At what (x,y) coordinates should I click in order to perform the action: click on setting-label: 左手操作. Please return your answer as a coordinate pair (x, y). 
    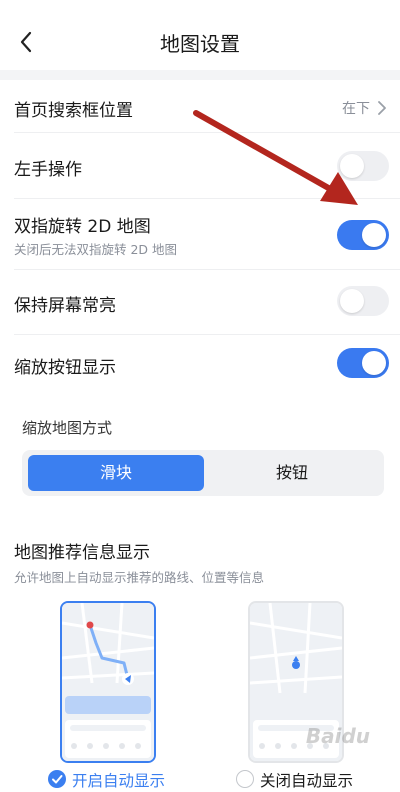
    Looking at the image, I should click on (48, 170).